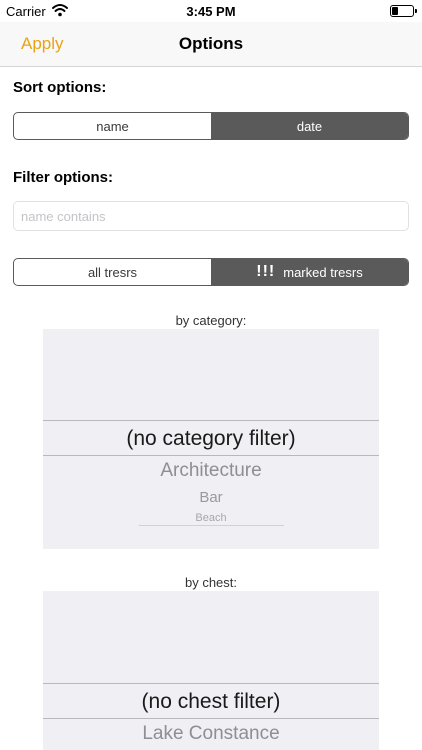  I want to click on sort-segmented-control: name date, so click(211, 126).